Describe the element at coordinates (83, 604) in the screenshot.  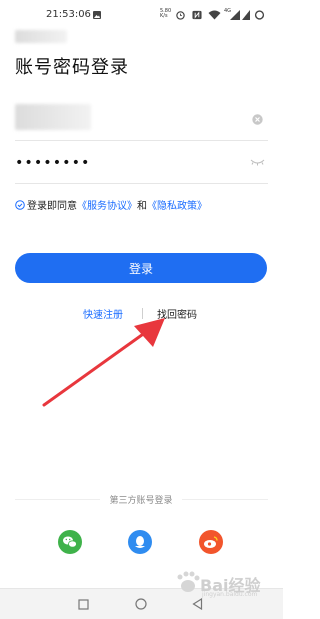
I see `recent-apps-icon` at that location.